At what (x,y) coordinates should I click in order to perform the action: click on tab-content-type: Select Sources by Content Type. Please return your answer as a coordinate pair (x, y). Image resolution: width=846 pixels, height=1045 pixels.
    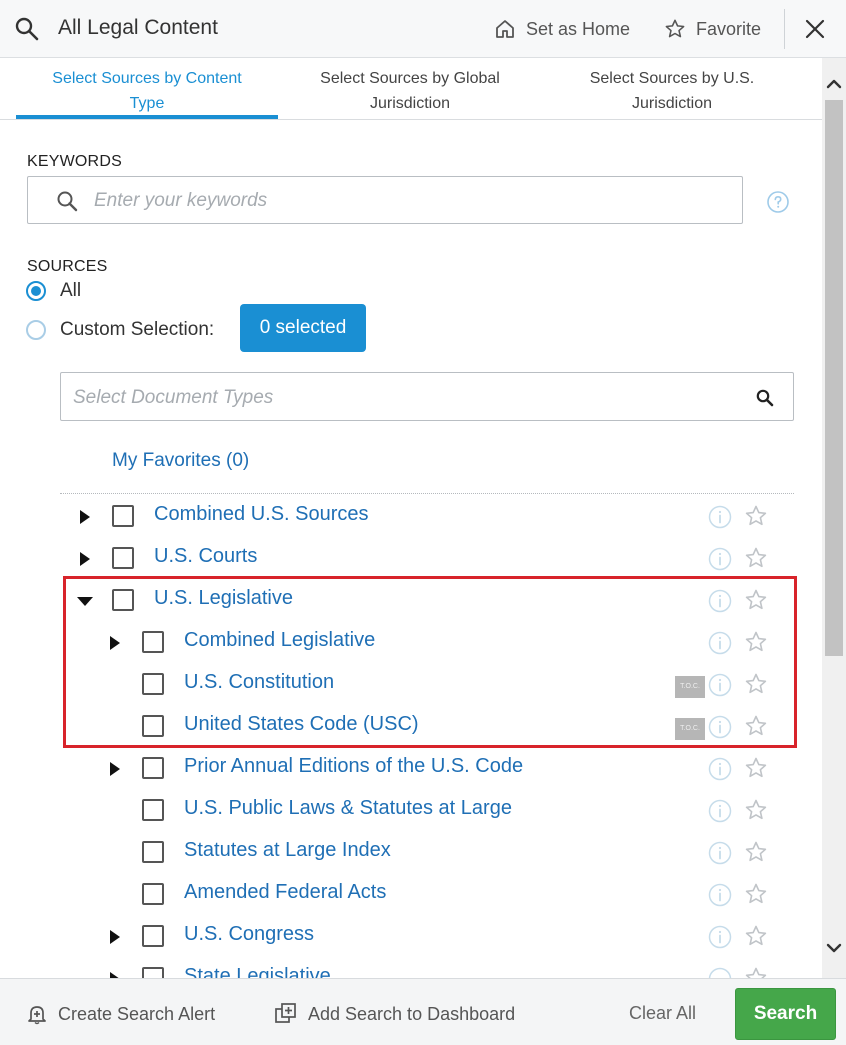
    Looking at the image, I should click on (147, 91).